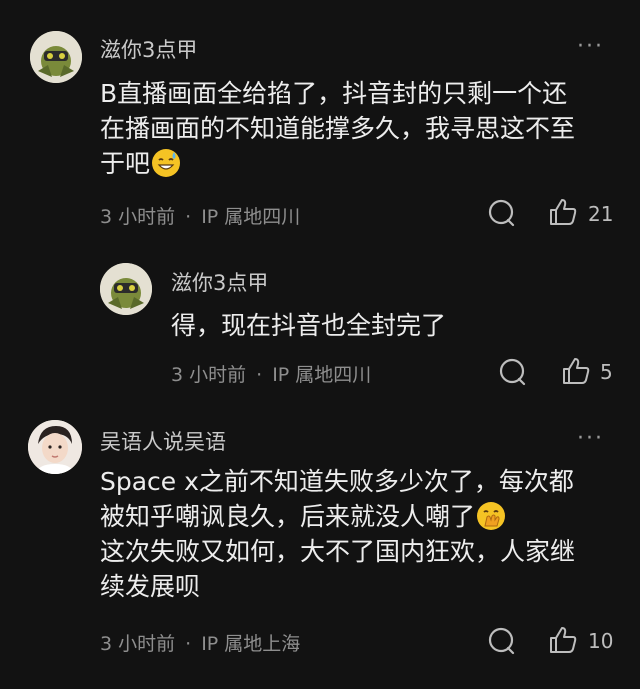  What do you see at coordinates (337, 516) in the screenshot?
I see `comment-line: 被知乎嘲讽良久，后来就没人嘲了` at bounding box center [337, 516].